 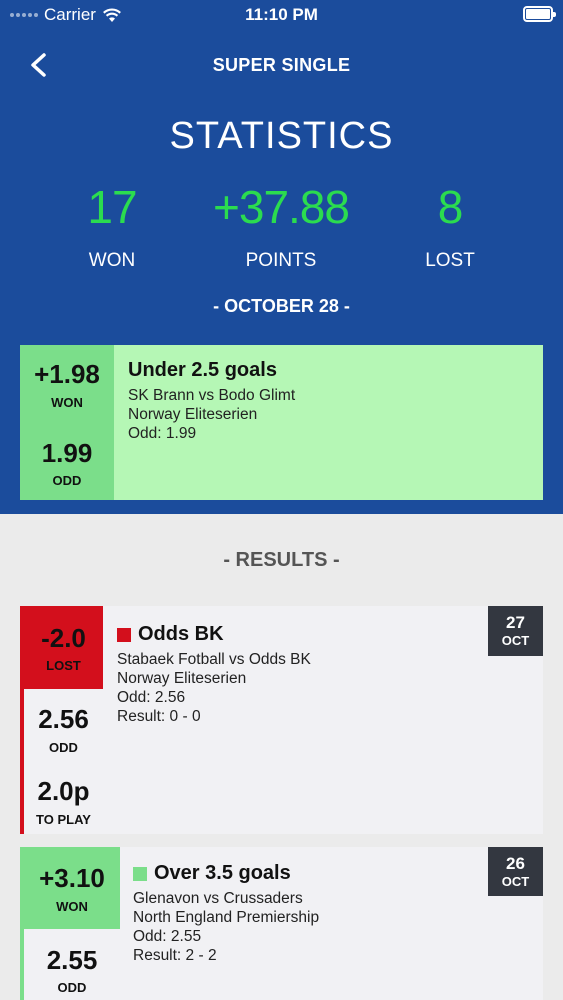 I want to click on result-match: Glenavon vs Crussaders, so click(x=218, y=898).